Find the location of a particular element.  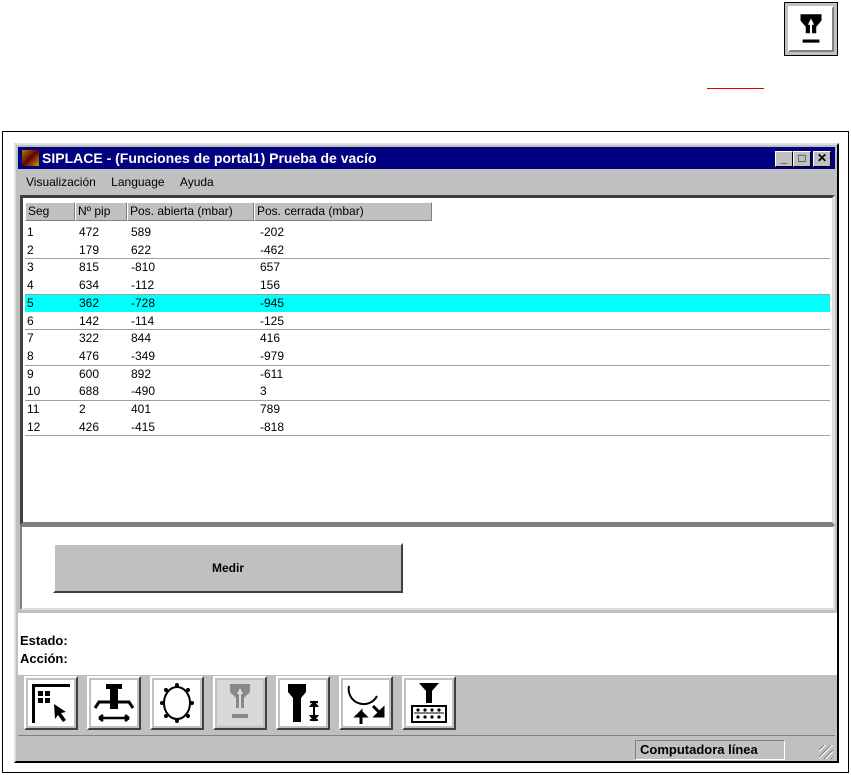

select-grid-icon is located at coordinates (51, 703).